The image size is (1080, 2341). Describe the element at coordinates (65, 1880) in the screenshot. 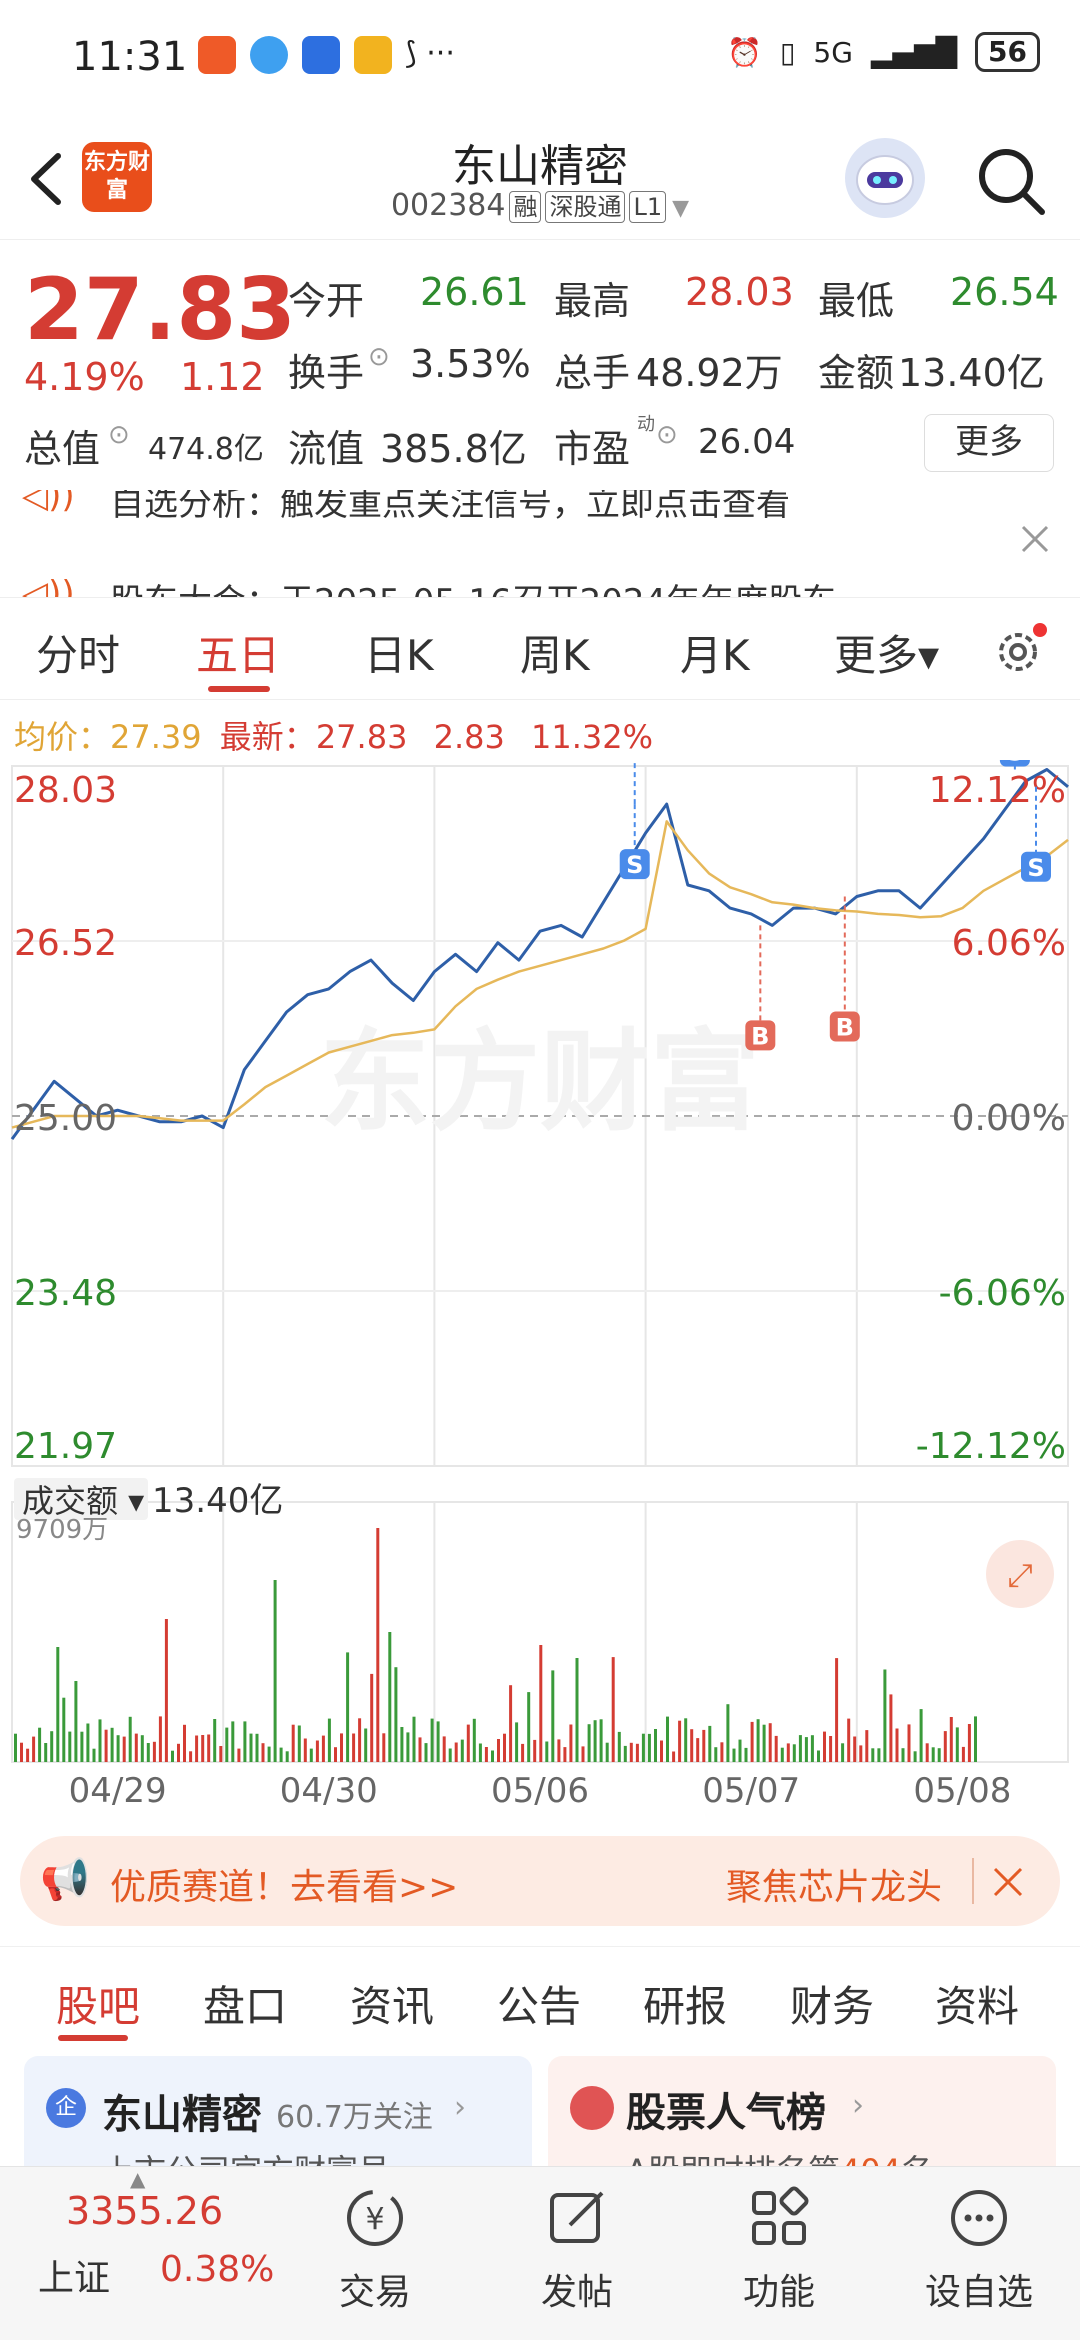

I see `megaphone-icon: 📢` at that location.